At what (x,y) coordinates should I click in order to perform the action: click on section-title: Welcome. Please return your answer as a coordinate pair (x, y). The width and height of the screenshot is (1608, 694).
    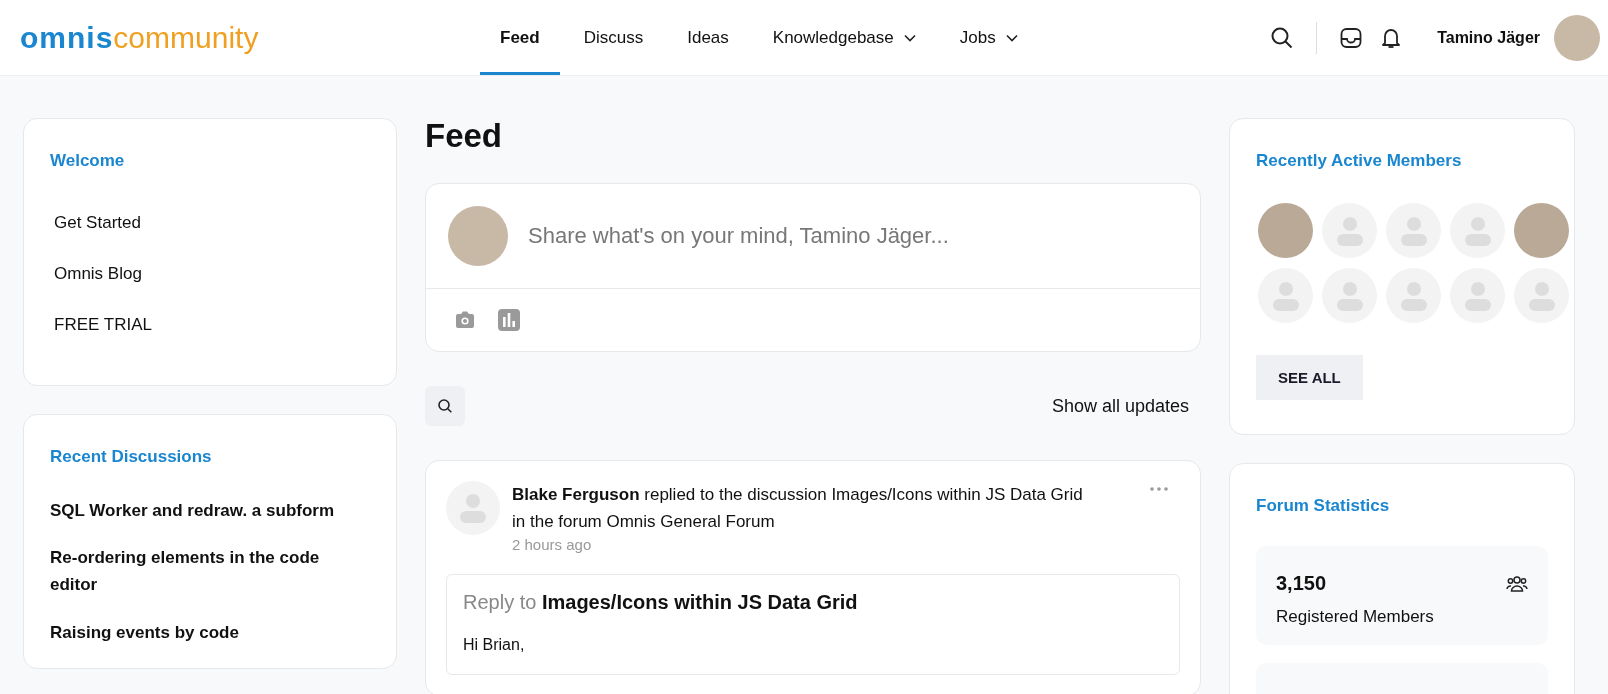
    Looking at the image, I should click on (88, 161).